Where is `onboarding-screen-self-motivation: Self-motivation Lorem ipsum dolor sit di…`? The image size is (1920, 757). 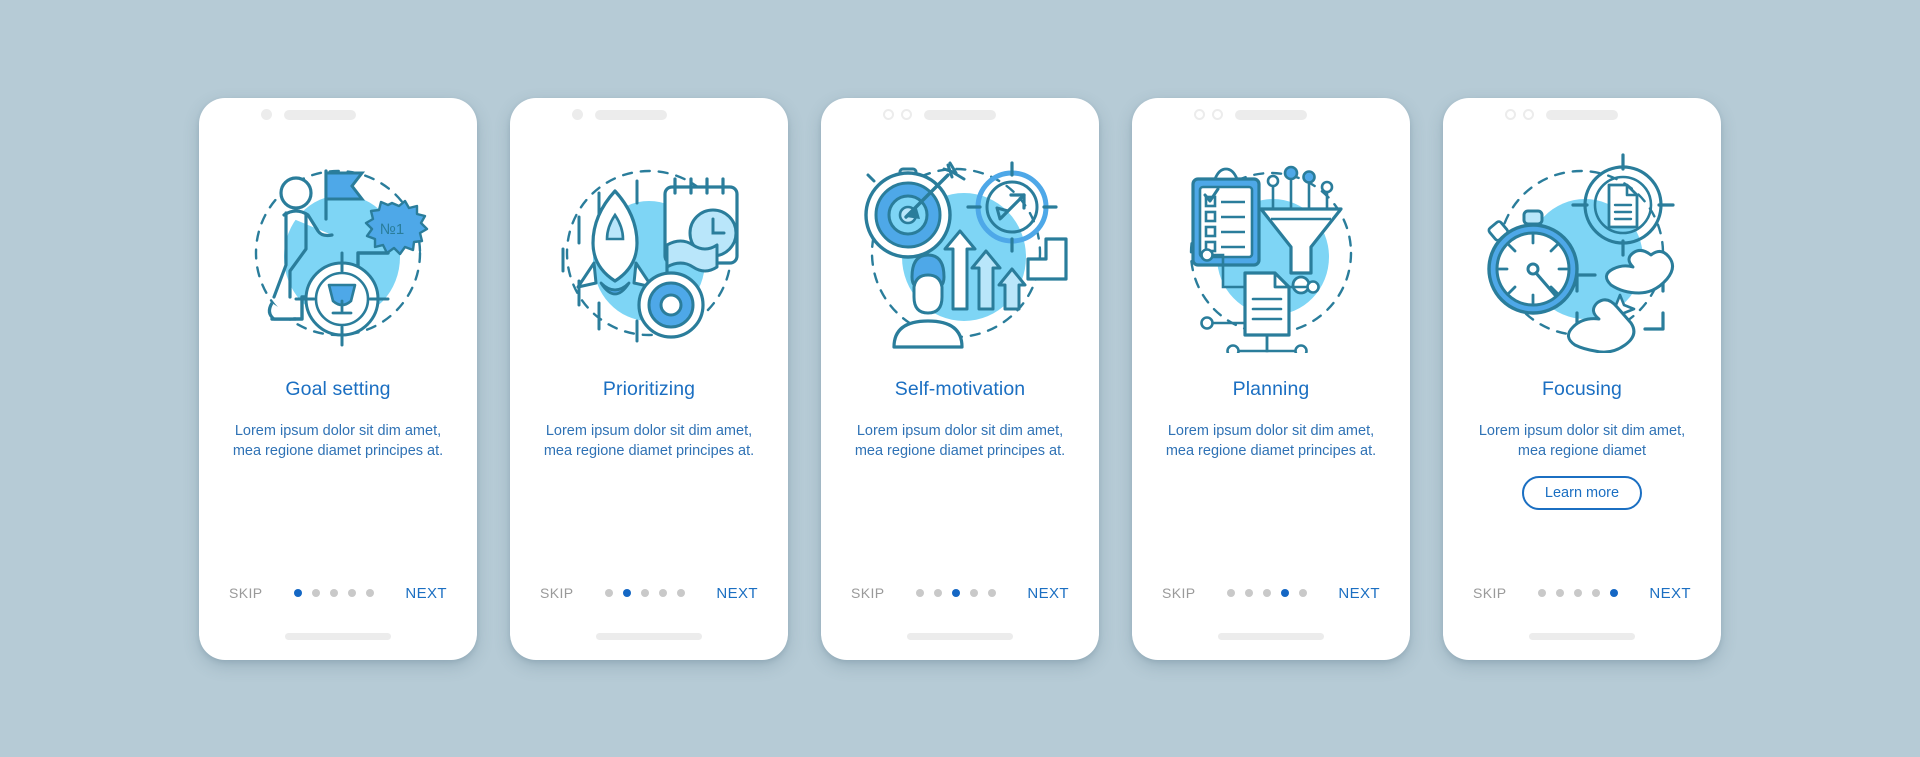
onboarding-screen-self-motivation: Self-motivation Lorem ipsum dolor sit di… is located at coordinates (960, 378).